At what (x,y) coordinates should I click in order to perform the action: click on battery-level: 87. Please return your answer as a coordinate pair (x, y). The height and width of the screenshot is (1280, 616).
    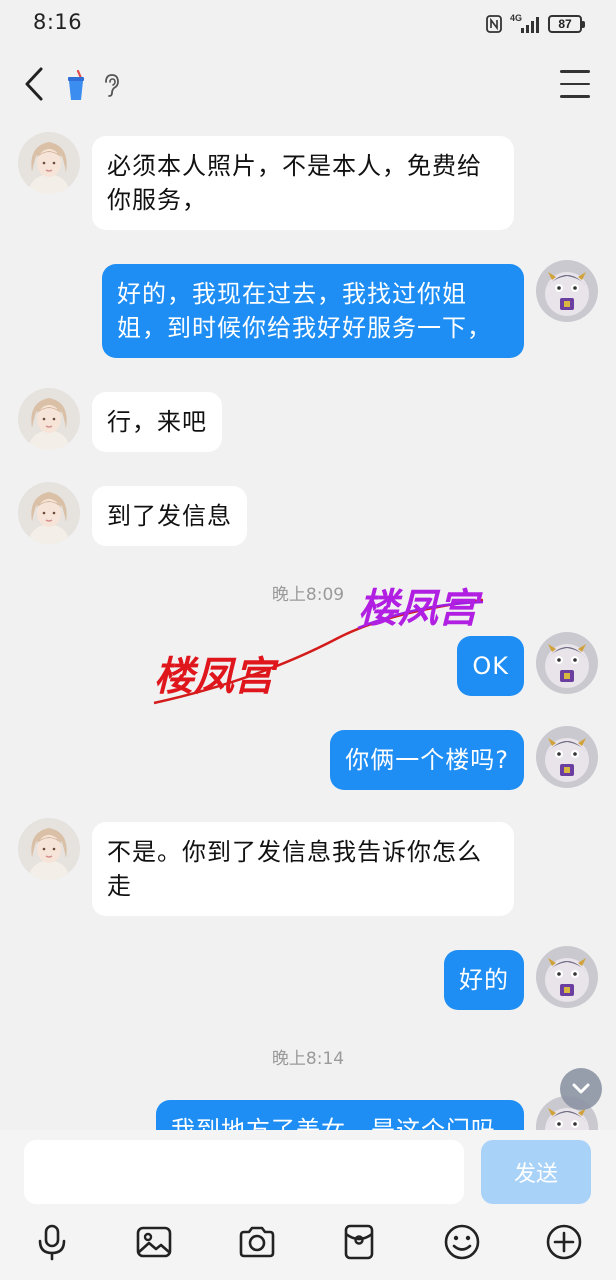
    Looking at the image, I should click on (565, 24).